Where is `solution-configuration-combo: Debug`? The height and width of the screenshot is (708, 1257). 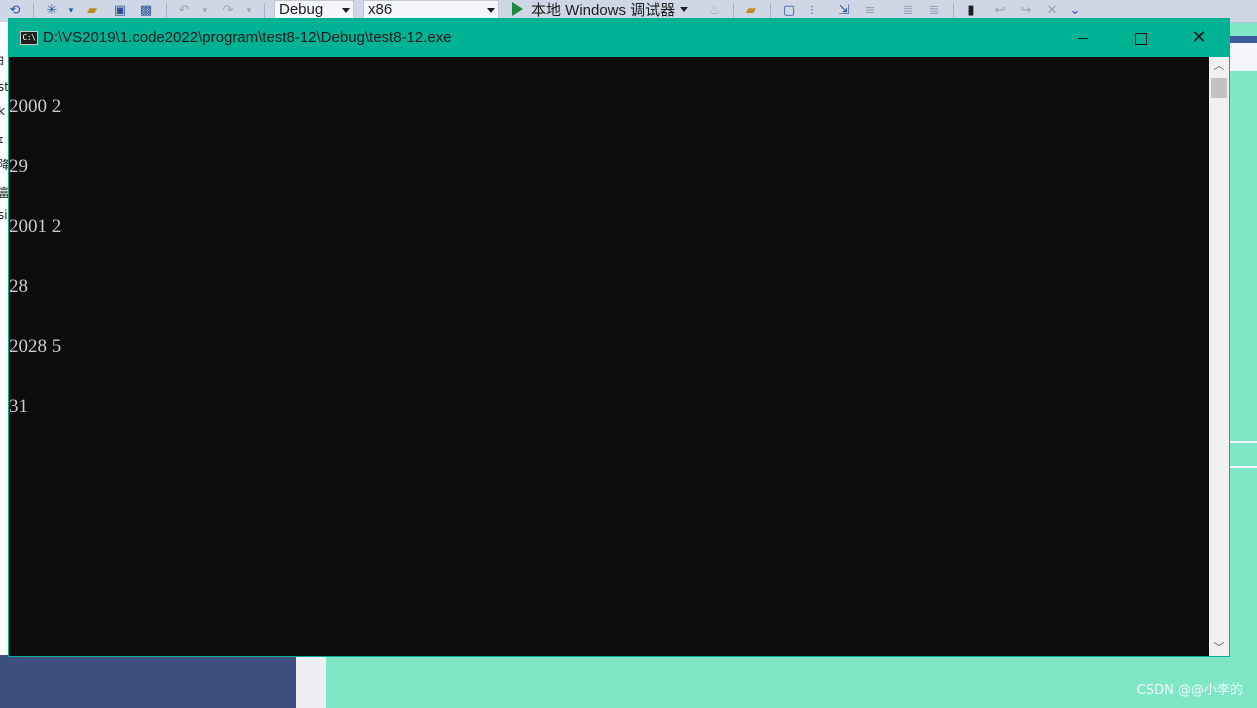 solution-configuration-combo: Debug is located at coordinates (314, 10).